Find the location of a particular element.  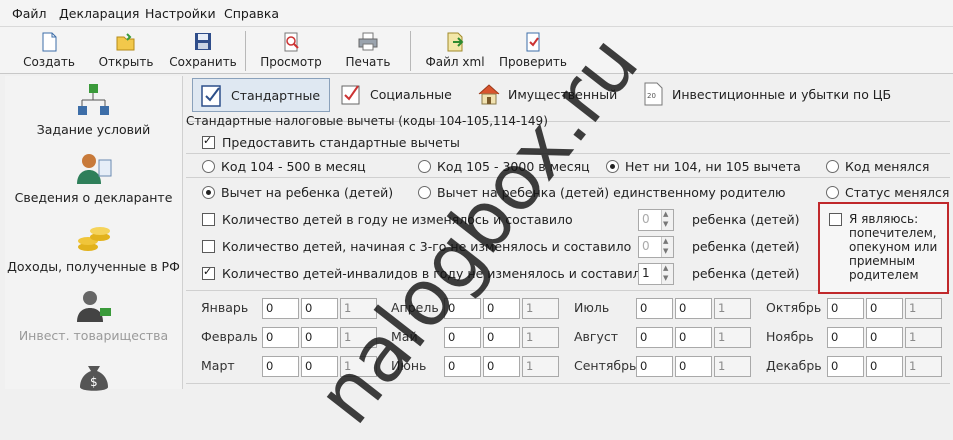

sidebar-item-income: Доходы, полученные в РФ is located at coordinates (93, 246).